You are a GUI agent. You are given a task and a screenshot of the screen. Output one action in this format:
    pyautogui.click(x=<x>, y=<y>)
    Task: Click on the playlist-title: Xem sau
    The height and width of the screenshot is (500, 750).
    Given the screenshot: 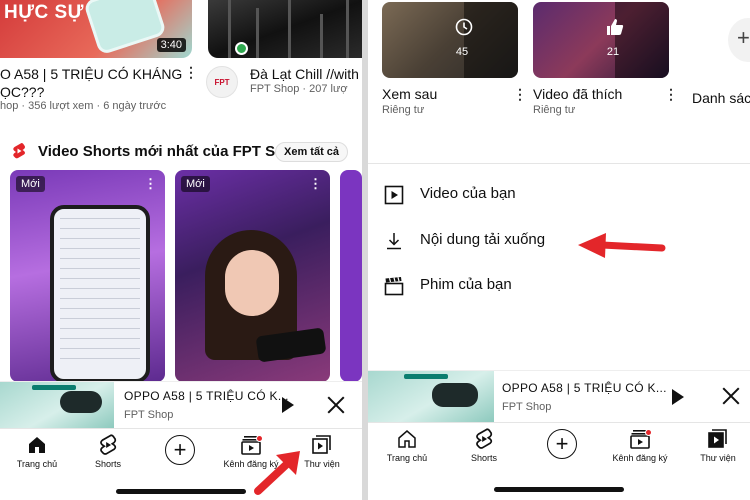 What is the action you would take?
    pyautogui.click(x=409, y=94)
    